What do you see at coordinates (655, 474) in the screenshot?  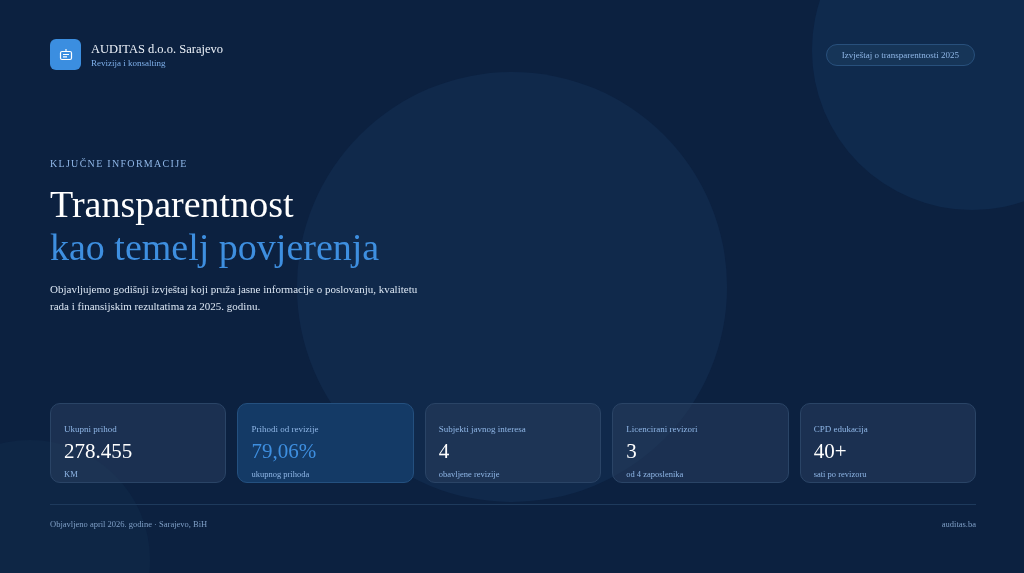 I see `stat-note: od 4 zaposlenika` at bounding box center [655, 474].